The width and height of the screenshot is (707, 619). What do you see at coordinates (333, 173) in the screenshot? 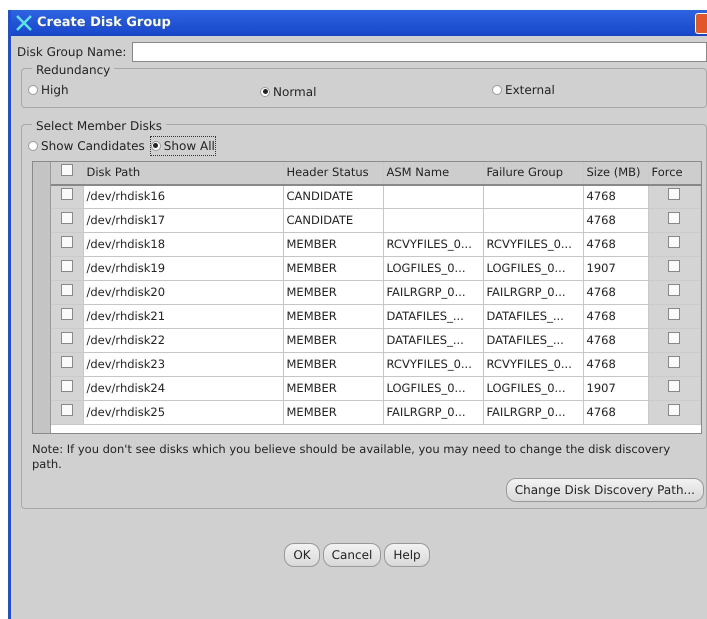
I see `column-header: Header Status` at bounding box center [333, 173].